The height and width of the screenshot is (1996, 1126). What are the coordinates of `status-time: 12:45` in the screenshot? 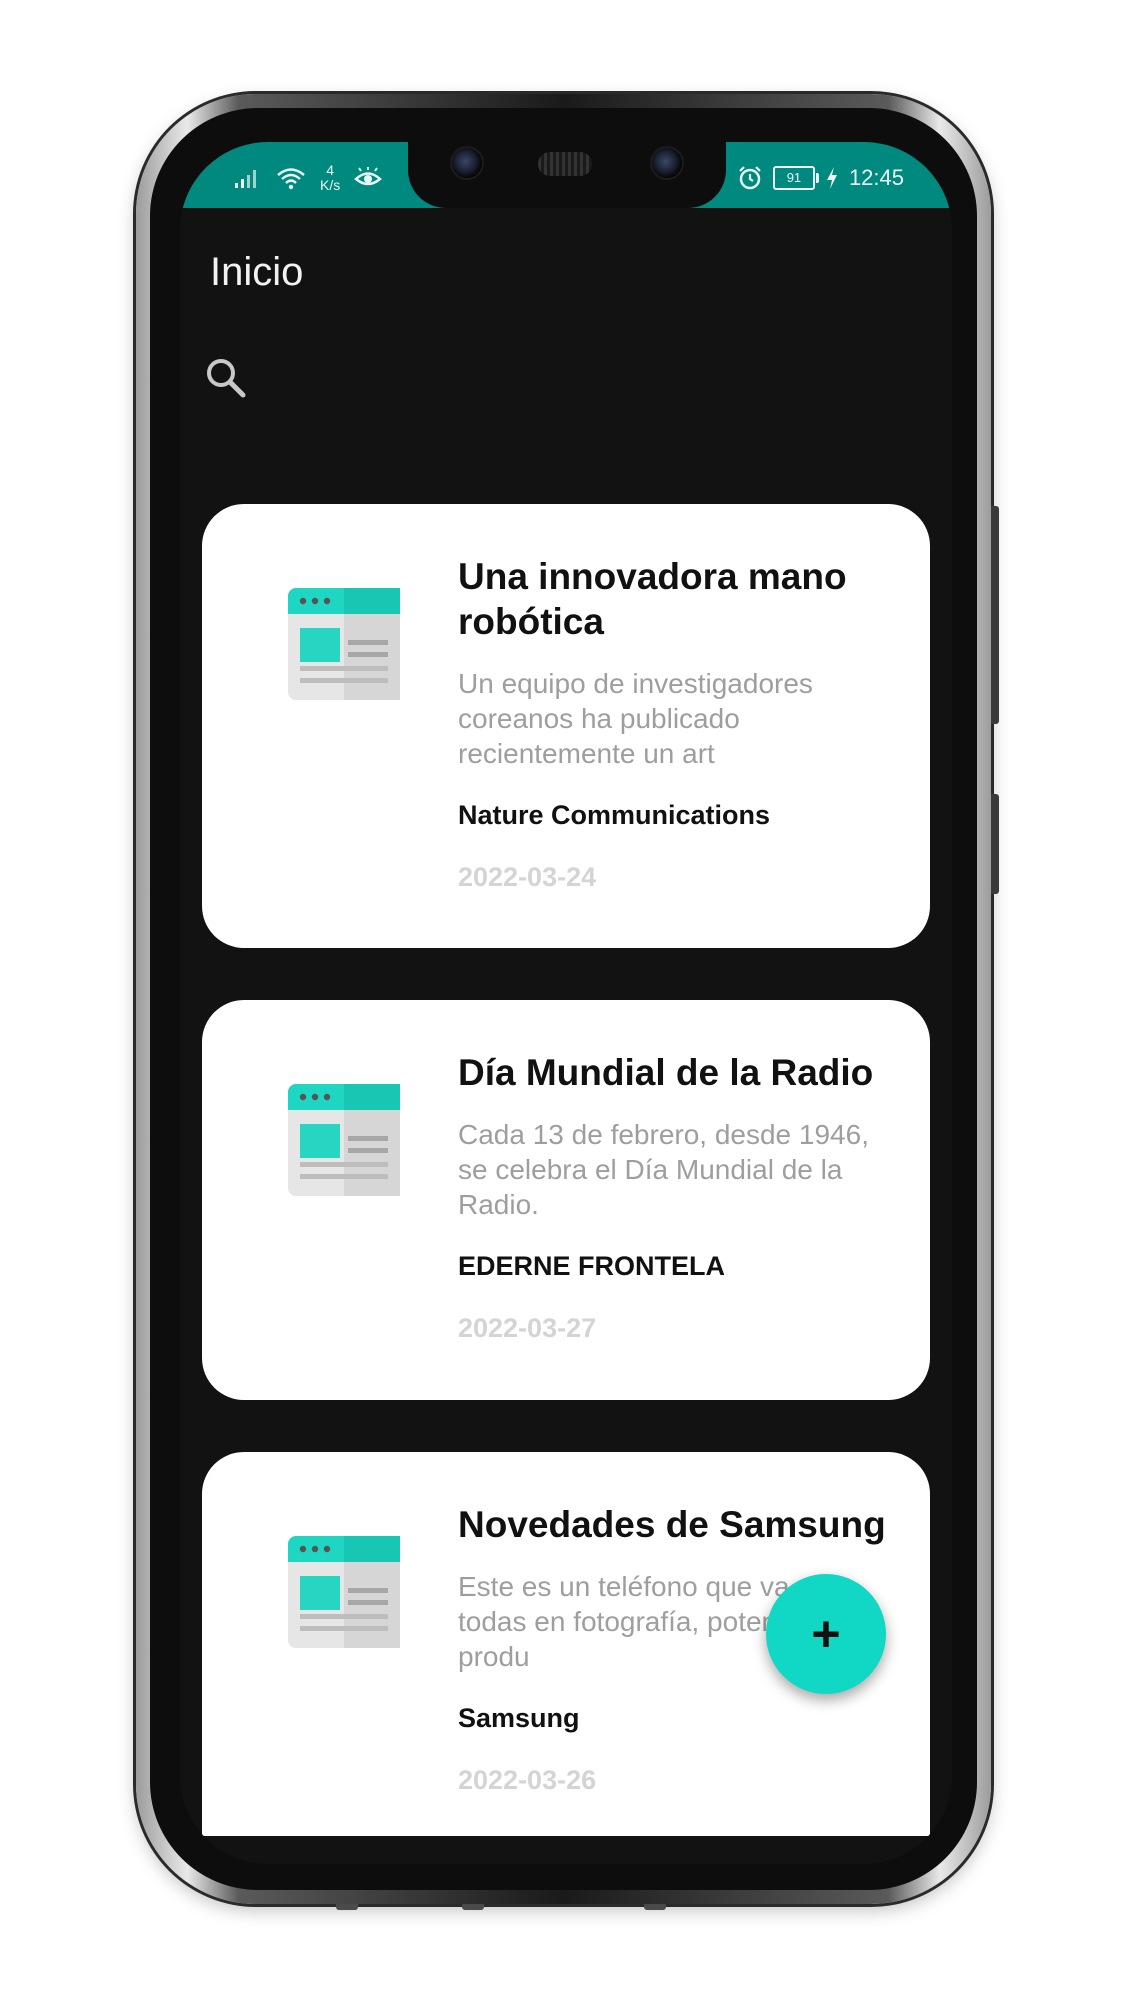 It's located at (876, 177).